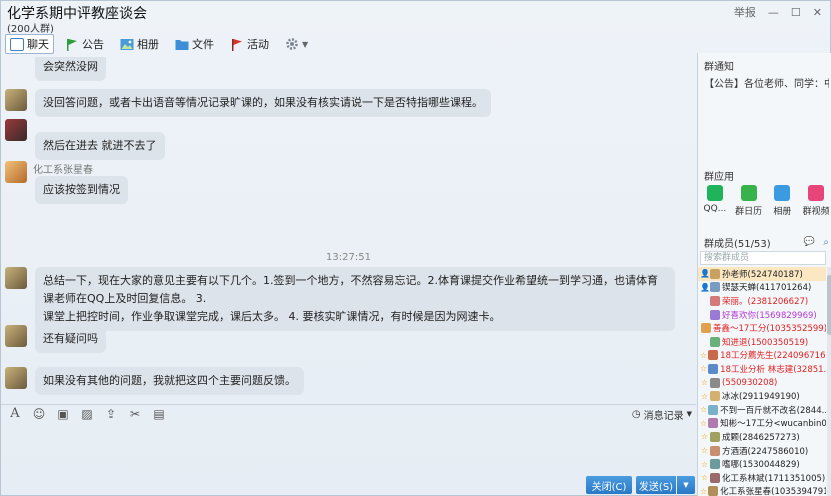  I want to click on calendar-icon, so click(748, 193).